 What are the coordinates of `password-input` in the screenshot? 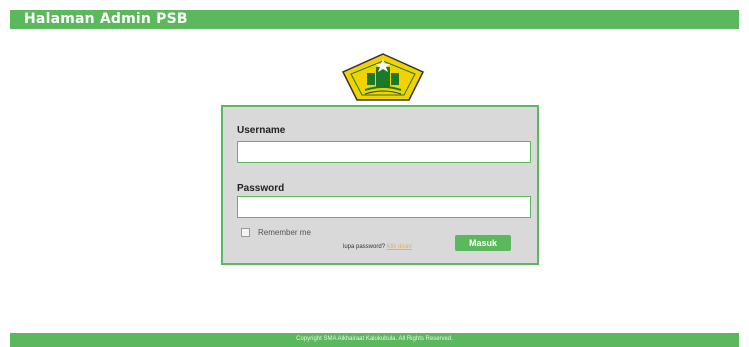 It's located at (384, 207).